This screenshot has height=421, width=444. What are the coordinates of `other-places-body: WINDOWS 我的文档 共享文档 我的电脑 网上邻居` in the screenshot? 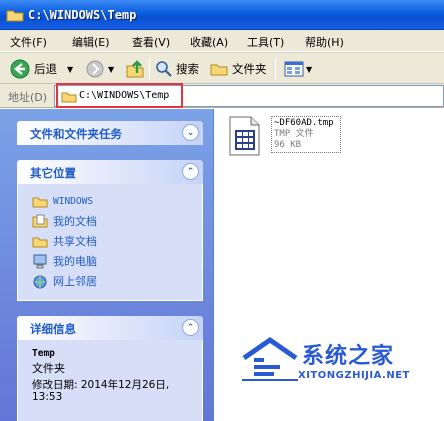 It's located at (110, 242).